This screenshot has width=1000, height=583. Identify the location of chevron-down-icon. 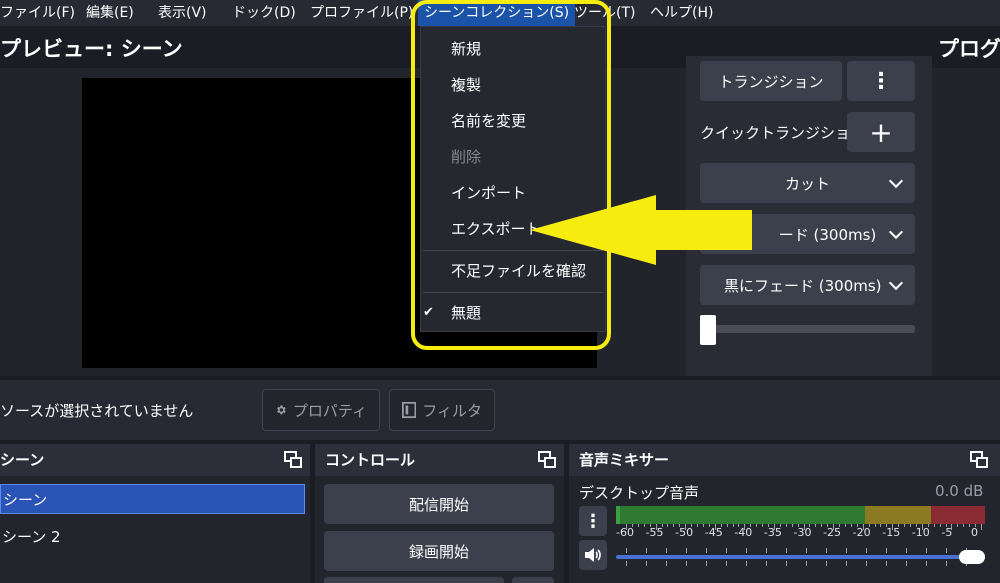
(896, 180).